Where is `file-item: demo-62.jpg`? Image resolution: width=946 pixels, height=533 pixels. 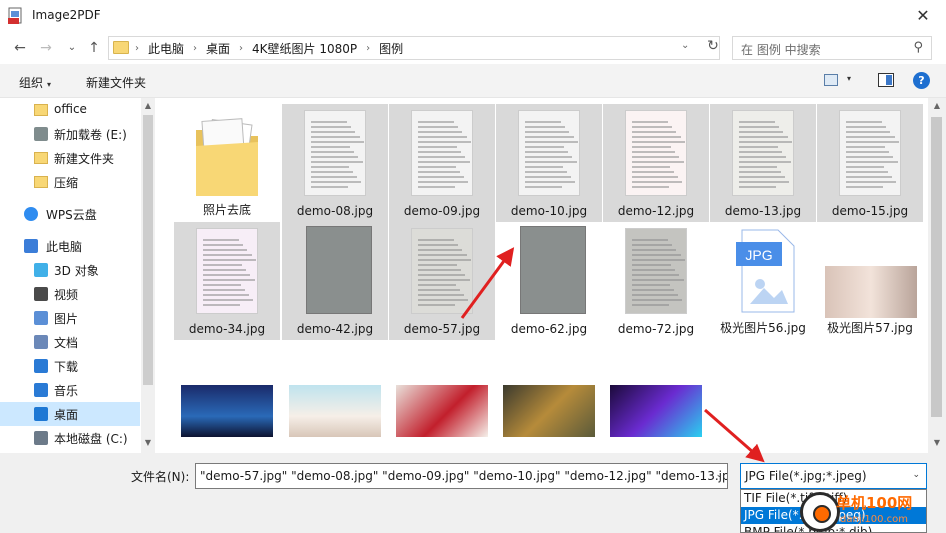 file-item: demo-62.jpg is located at coordinates (549, 281).